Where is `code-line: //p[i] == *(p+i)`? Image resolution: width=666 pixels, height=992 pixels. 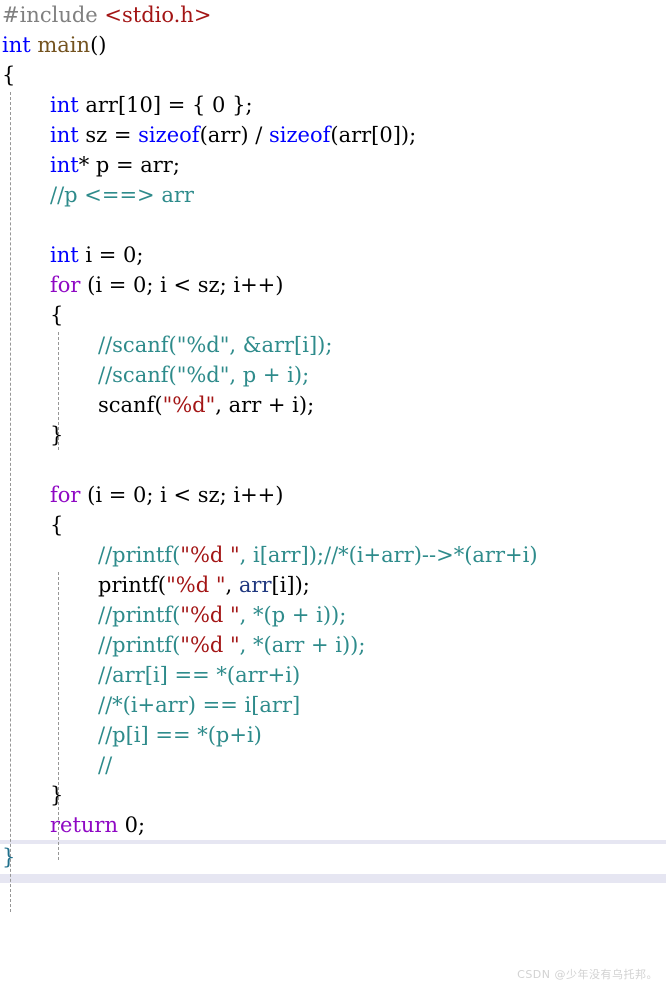
code-line: //p[i] == *(p+i) is located at coordinates (333, 735).